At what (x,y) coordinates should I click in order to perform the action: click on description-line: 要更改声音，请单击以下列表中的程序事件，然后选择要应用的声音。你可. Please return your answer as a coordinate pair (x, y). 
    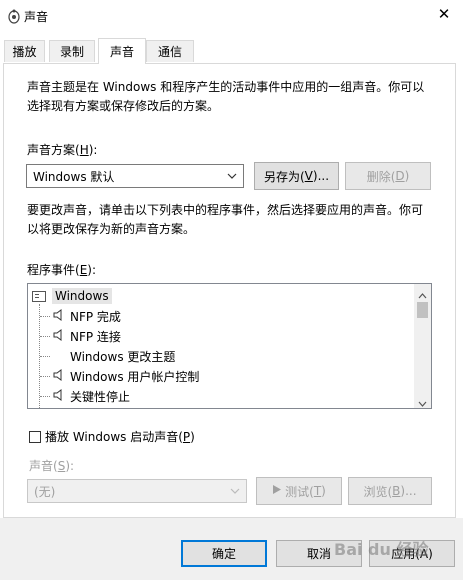
    Looking at the image, I should click on (225, 210).